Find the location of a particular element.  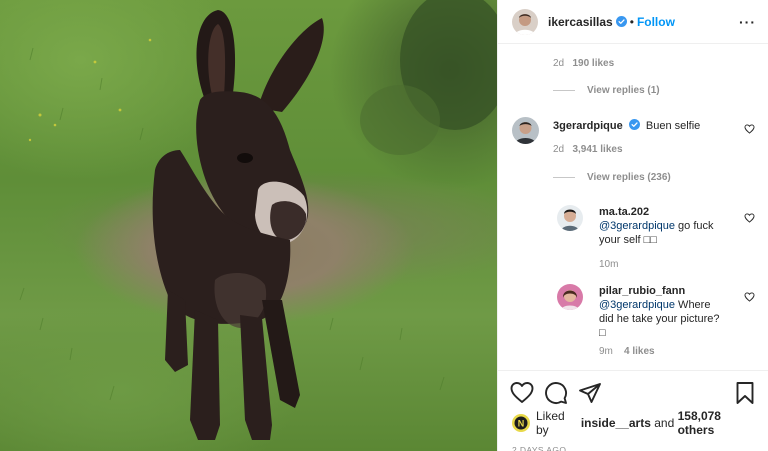

author-avatar is located at coordinates (525, 21).